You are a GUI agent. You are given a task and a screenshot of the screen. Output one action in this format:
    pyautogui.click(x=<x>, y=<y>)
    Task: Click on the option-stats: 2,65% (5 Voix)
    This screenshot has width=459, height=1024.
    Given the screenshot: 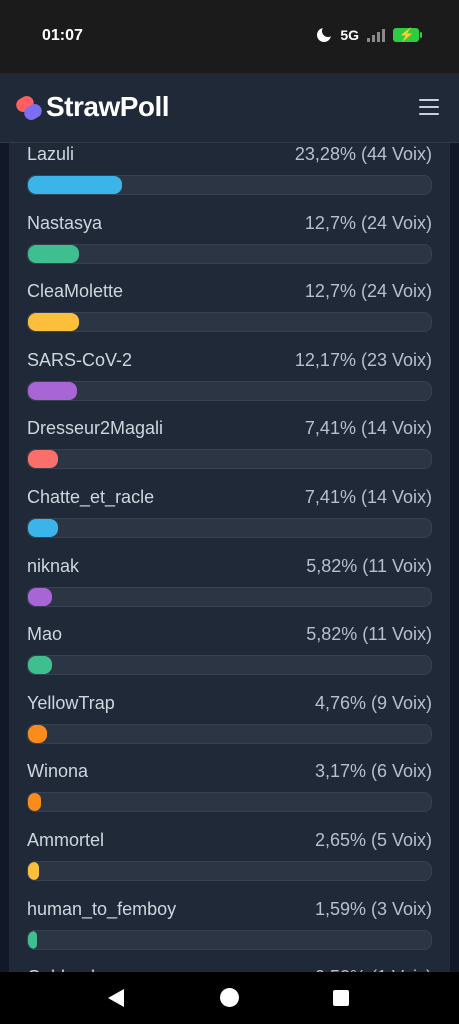 What is the action you would take?
    pyautogui.click(x=373, y=840)
    